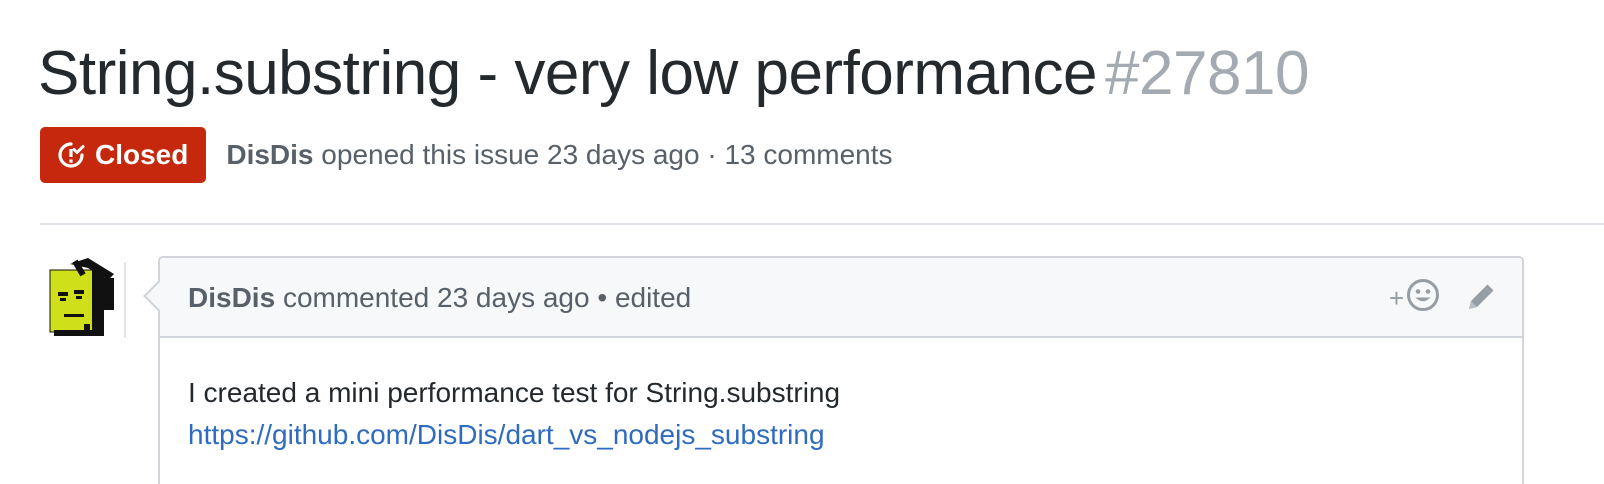 The height and width of the screenshot is (484, 1604). What do you see at coordinates (125, 300) in the screenshot?
I see `timeline-rule` at bounding box center [125, 300].